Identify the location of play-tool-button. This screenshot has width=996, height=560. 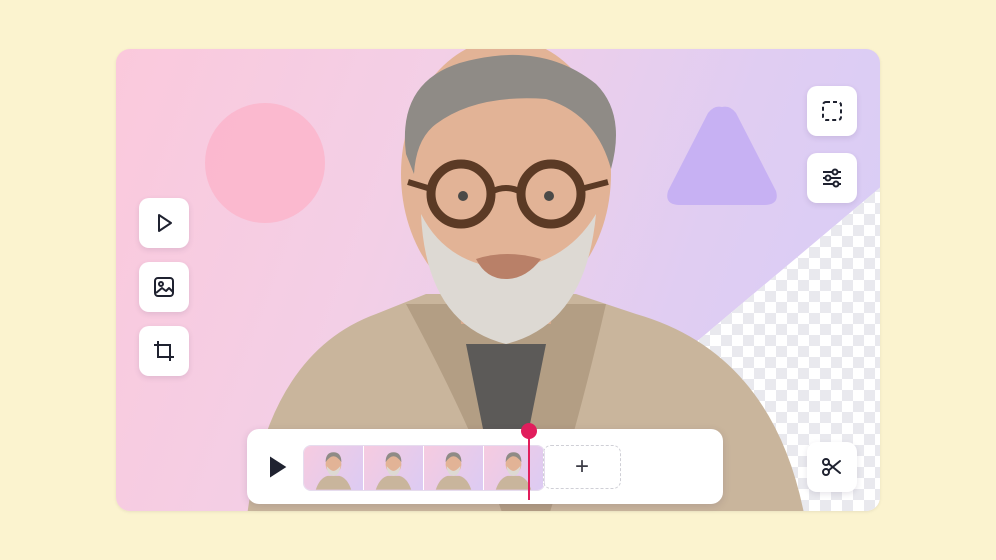
(164, 223).